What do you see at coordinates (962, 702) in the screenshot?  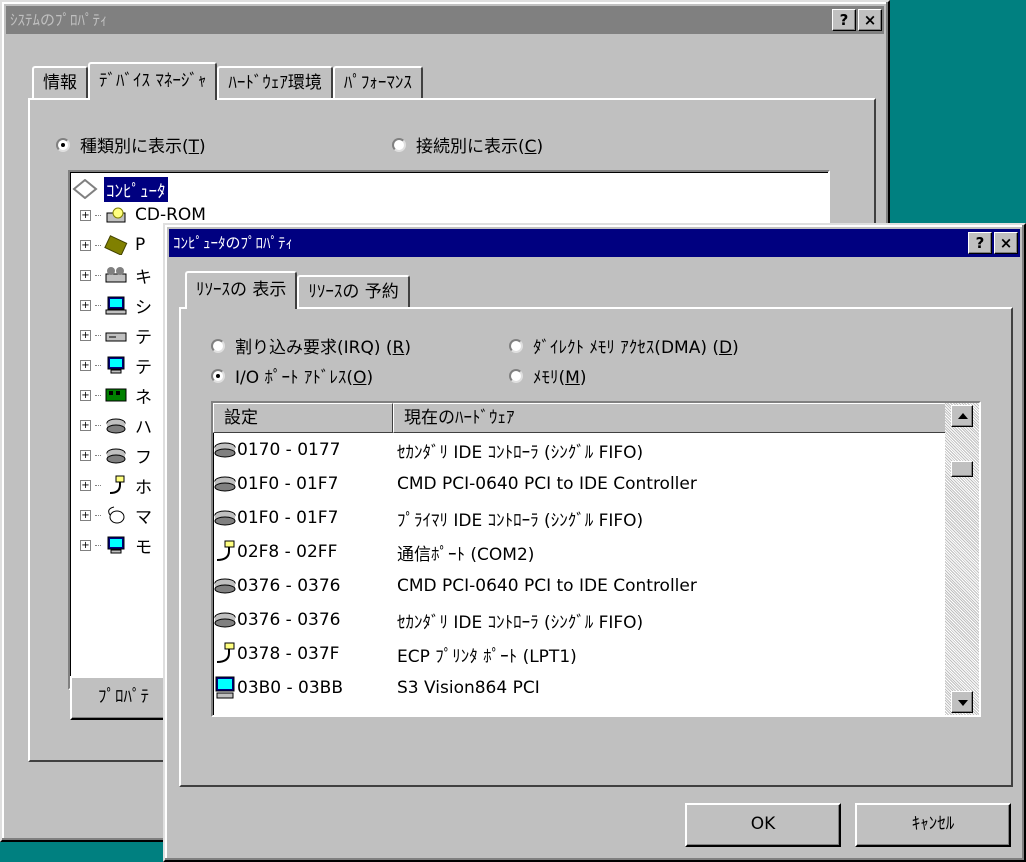 I see `scroll-down-button` at bounding box center [962, 702].